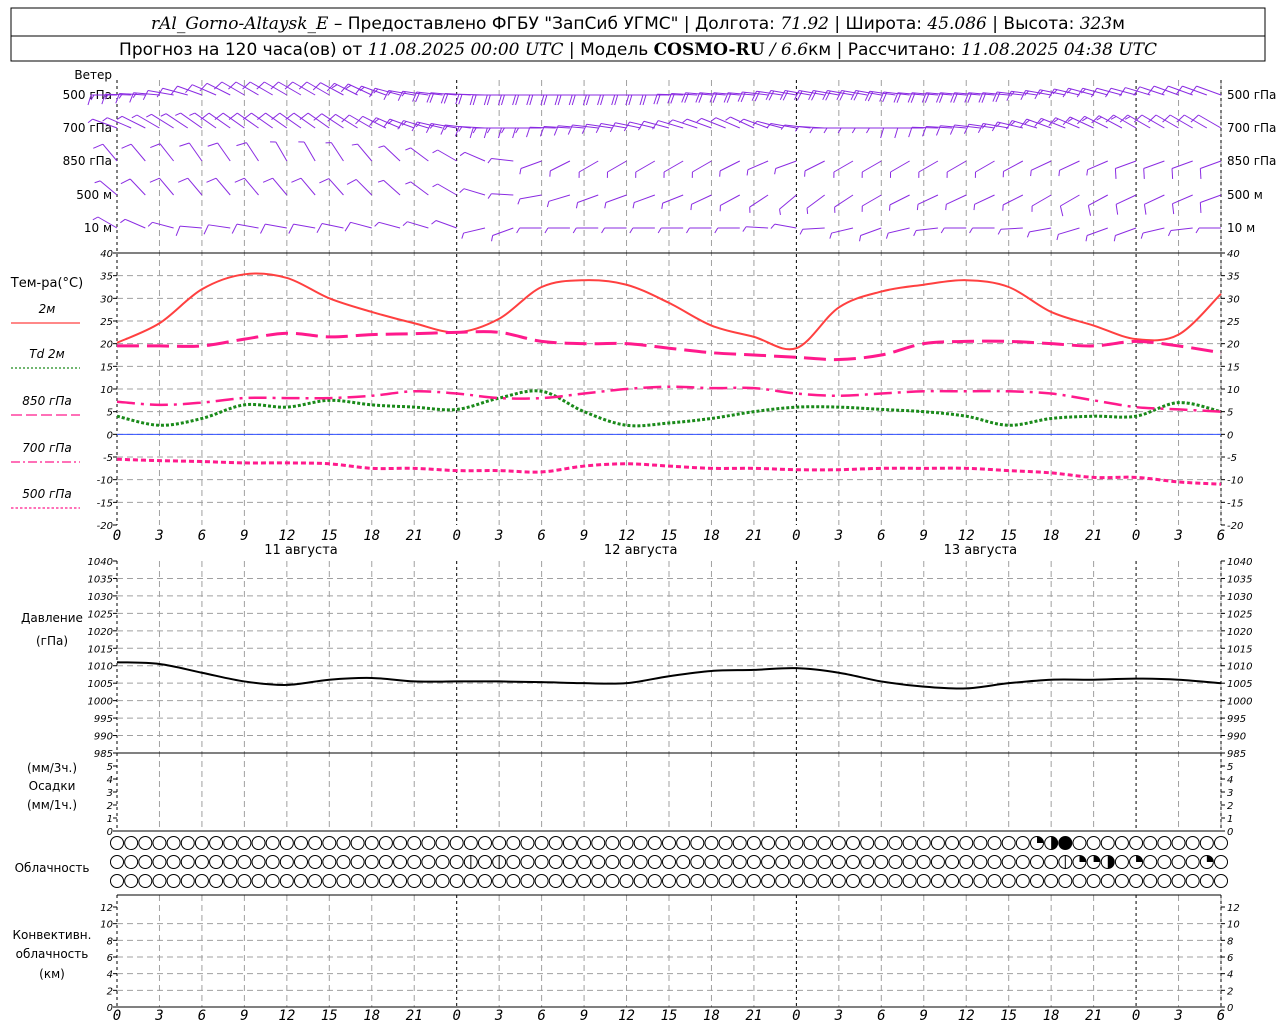 The image size is (1280, 1024). I want to click on temperature-tick-label: -10, so click(105, 481).